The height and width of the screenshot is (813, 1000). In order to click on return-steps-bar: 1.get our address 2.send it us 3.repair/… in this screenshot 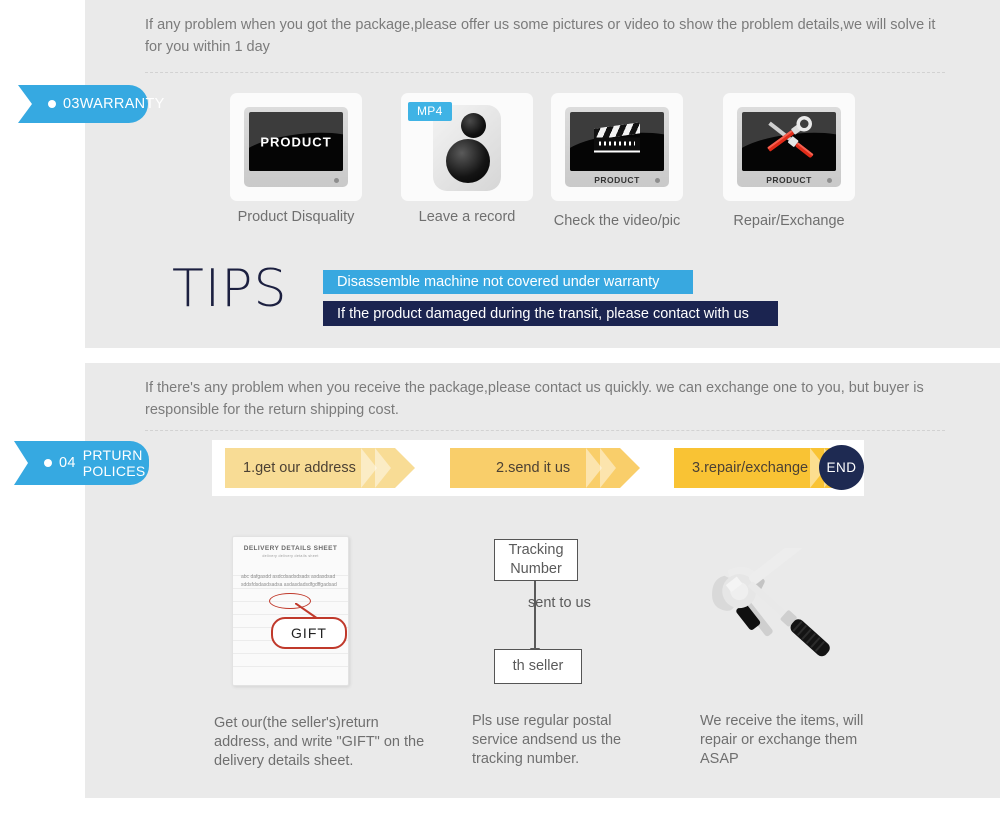, I will do `click(538, 468)`.